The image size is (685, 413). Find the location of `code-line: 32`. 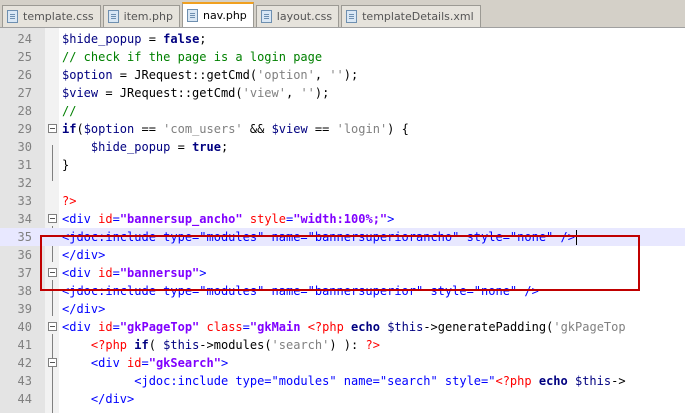

code-line: 32 is located at coordinates (342, 183).